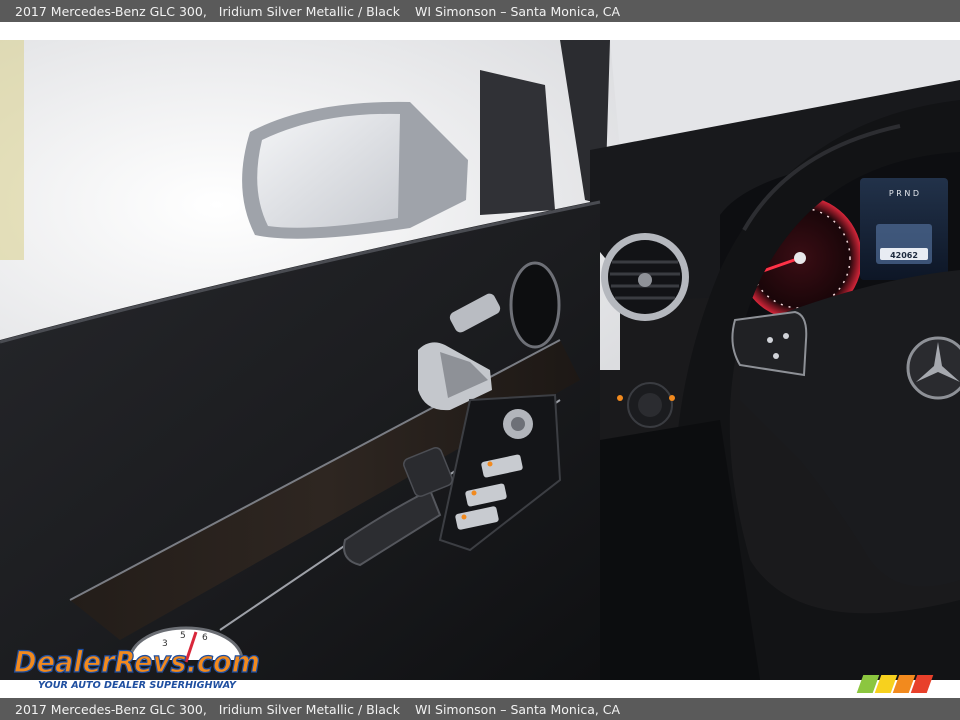 This screenshot has height=720, width=960. I want to click on dealerrevs-tagline: YOUR AUTO DEALER SUPERHIGHWAY, so click(138, 685).